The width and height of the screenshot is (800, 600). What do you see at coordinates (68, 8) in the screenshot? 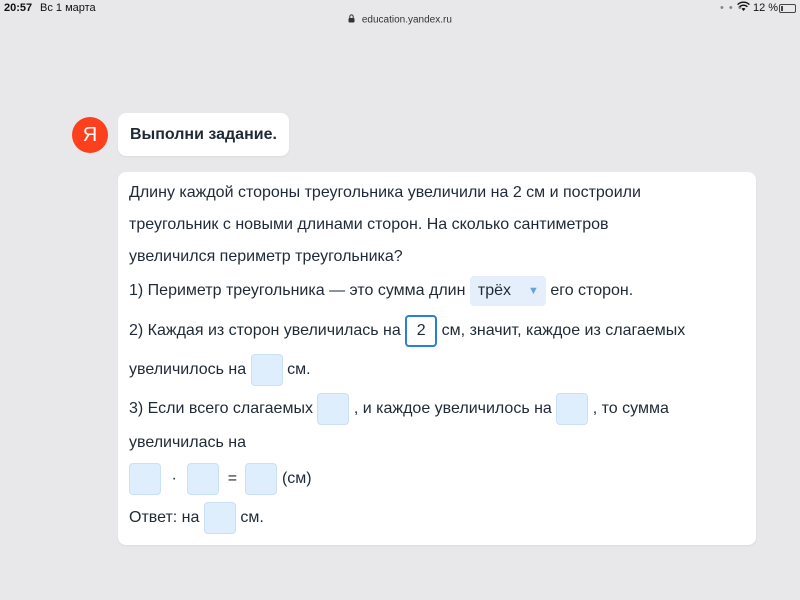
I see `date: Вс 1 марта` at bounding box center [68, 8].